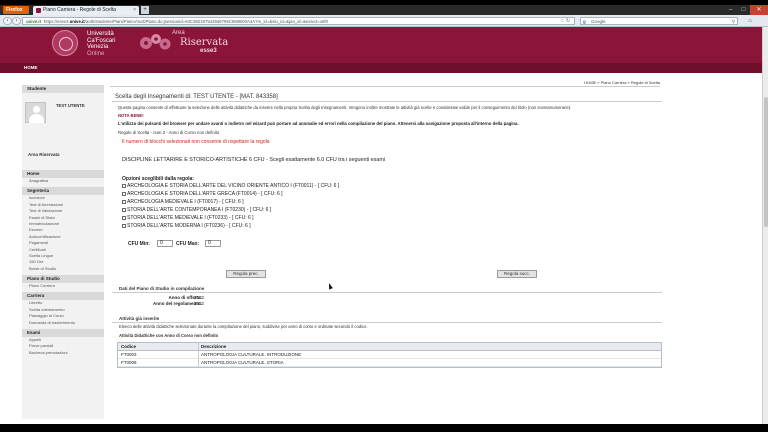 The width and height of the screenshot is (768, 432). What do you see at coordinates (389, 346) in the screenshot?
I see `table-header: Codice Descrizione` at bounding box center [389, 346].